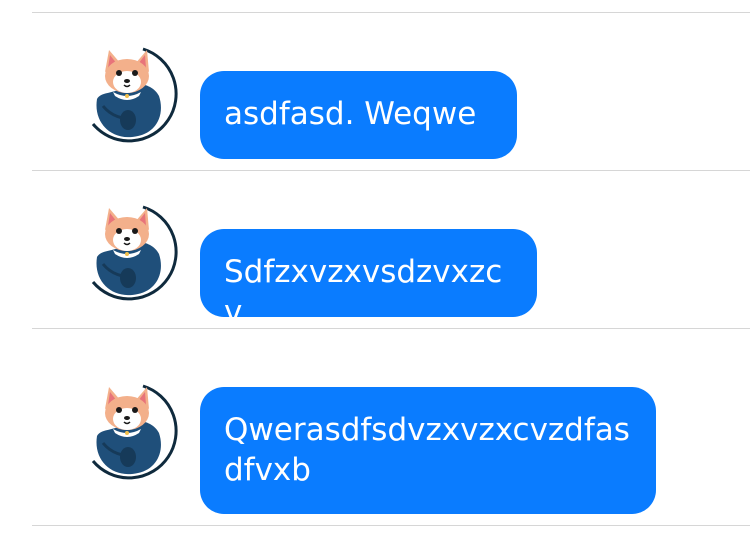  I want to click on message-bubble: Sdfzxvzxvsdzvxzcv, so click(368, 279).